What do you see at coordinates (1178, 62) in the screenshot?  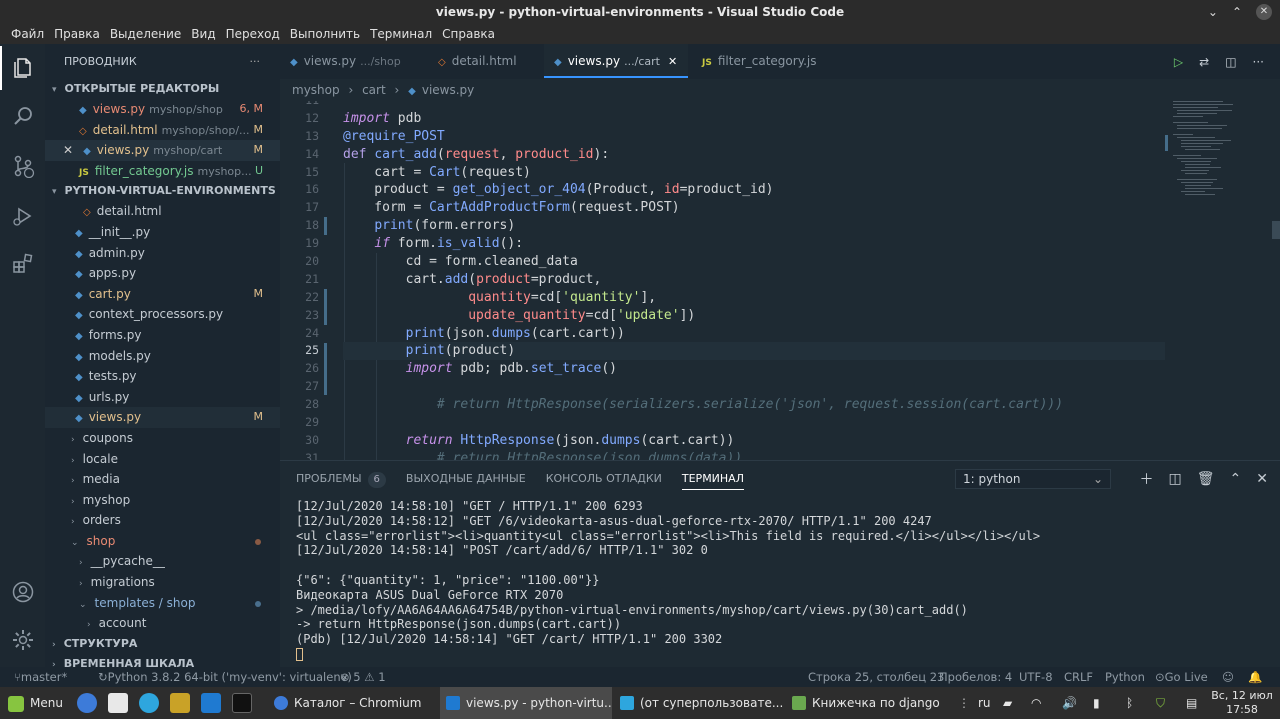 I see `run-file-icon: ▷` at bounding box center [1178, 62].